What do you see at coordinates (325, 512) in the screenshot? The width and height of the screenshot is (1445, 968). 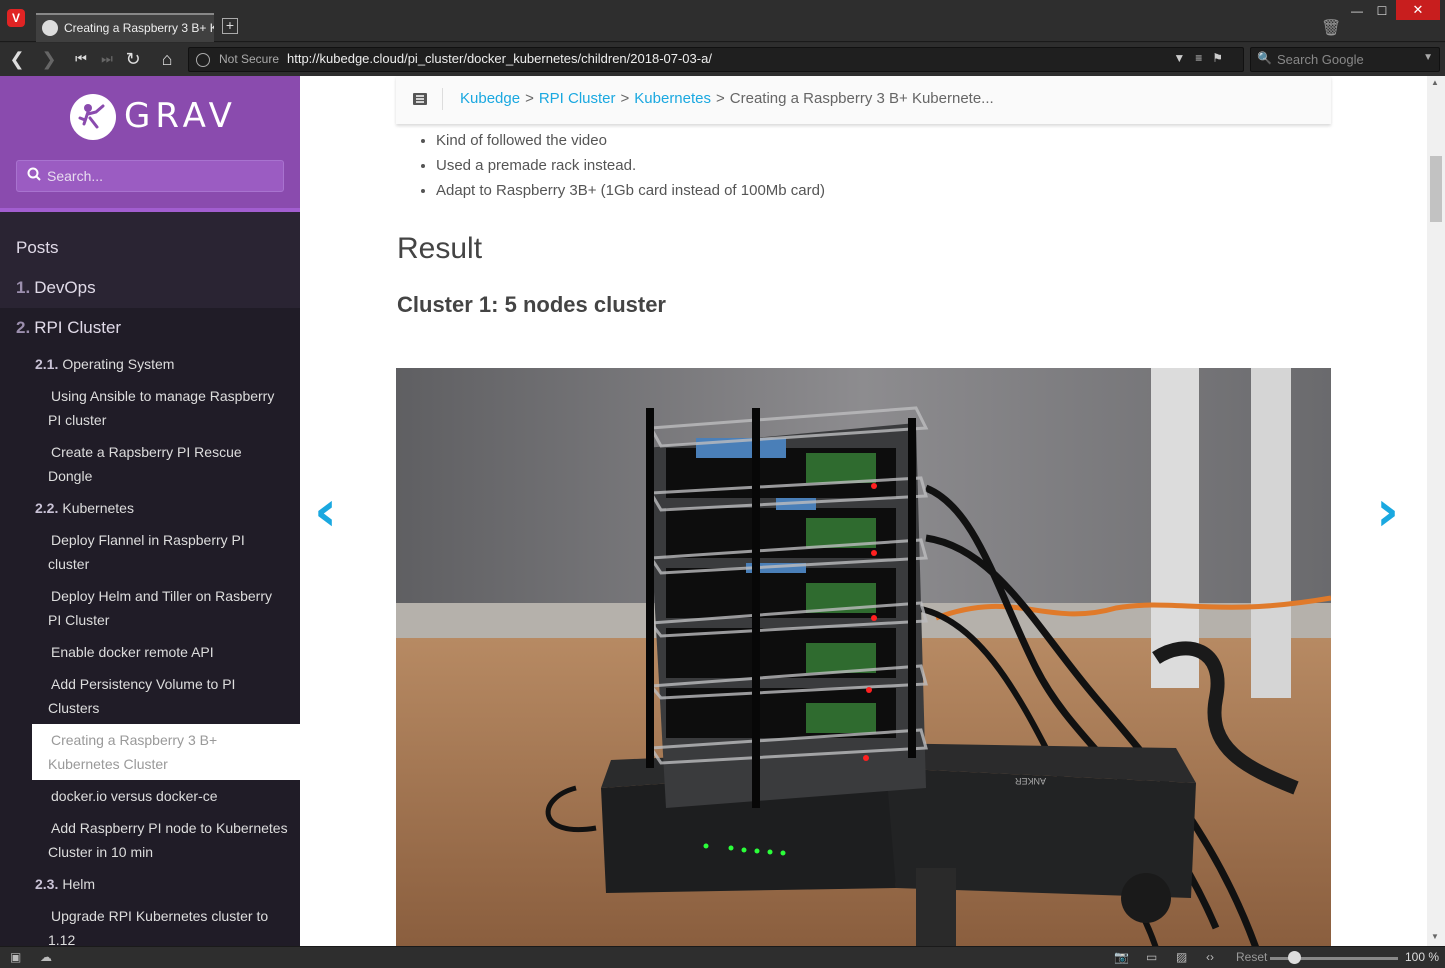 I see `previous-page-arrow-icon: ‹` at bounding box center [325, 512].